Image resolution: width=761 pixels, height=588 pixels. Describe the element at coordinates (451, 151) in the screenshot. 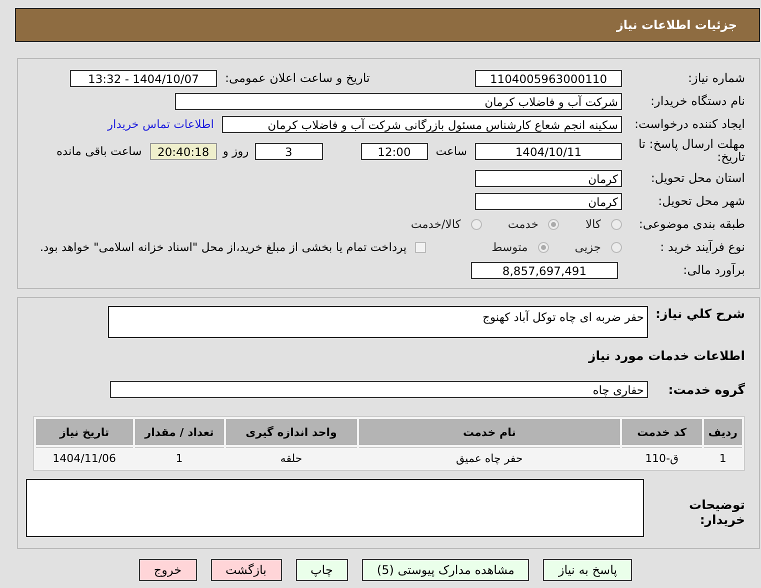

I see `time-label: ساعت` at that location.